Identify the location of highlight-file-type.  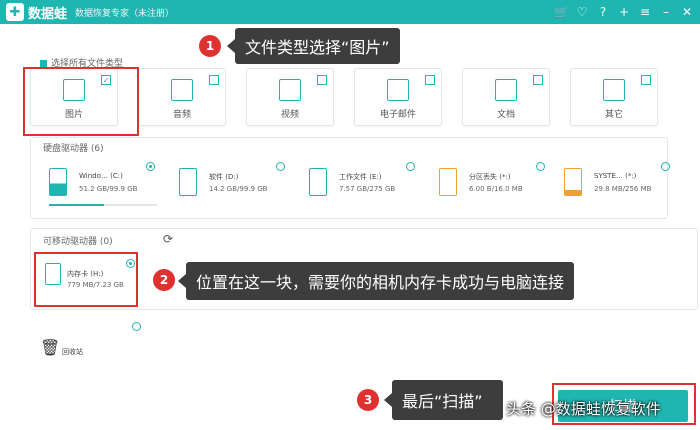
(81, 101).